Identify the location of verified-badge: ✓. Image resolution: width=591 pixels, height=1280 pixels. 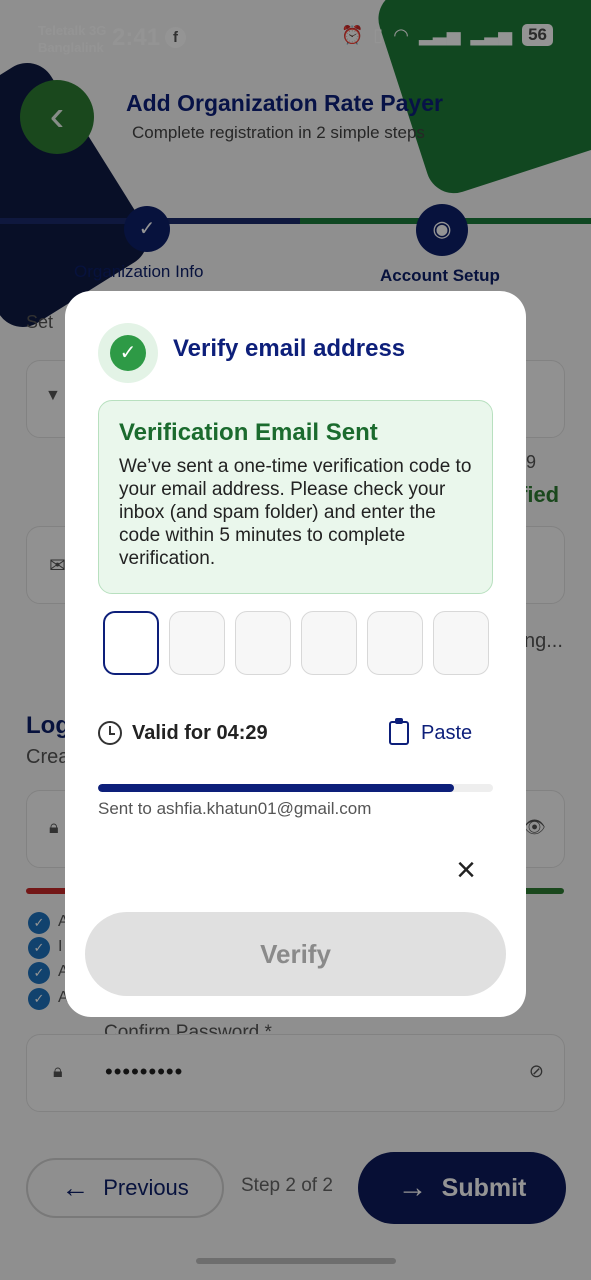
(128, 353).